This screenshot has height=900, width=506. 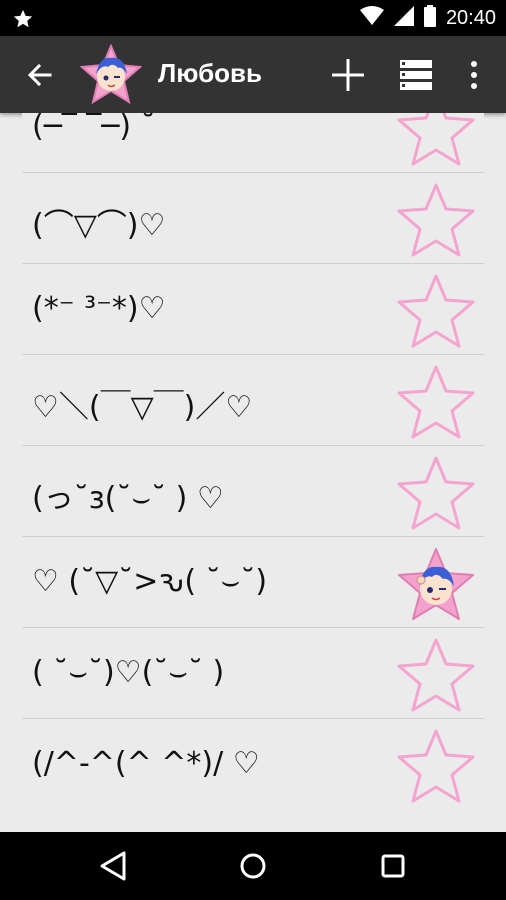 What do you see at coordinates (99, 308) in the screenshot?
I see `emoticon-text: (*⁻ ³⁻*)♡` at bounding box center [99, 308].